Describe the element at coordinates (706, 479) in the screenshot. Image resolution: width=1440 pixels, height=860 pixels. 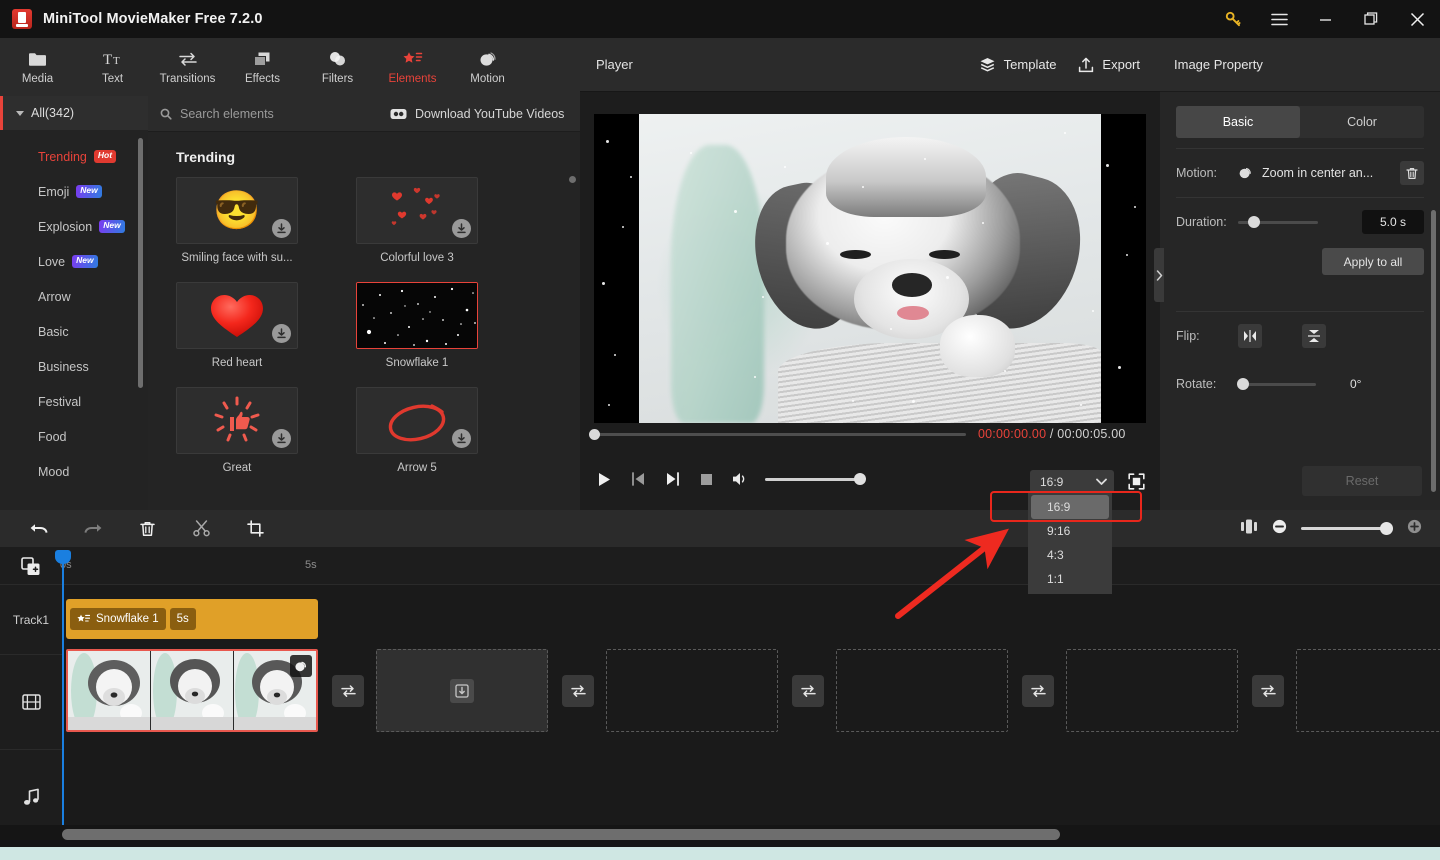
I see `stop-button` at that location.